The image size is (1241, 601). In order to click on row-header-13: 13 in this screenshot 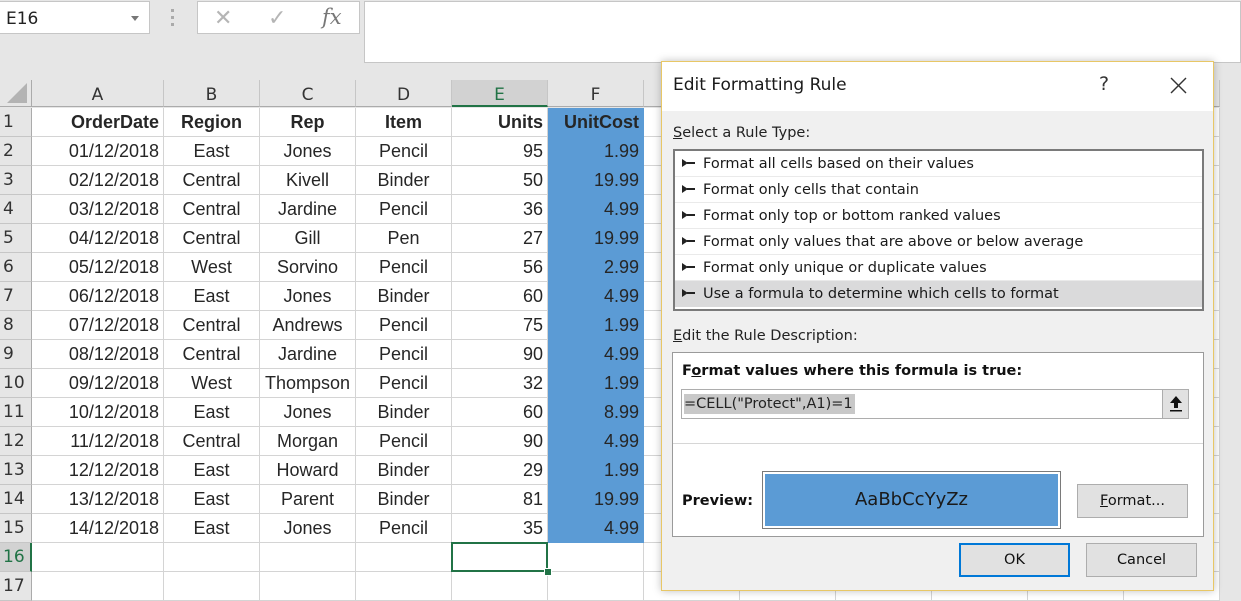, I will do `click(16, 470)`.